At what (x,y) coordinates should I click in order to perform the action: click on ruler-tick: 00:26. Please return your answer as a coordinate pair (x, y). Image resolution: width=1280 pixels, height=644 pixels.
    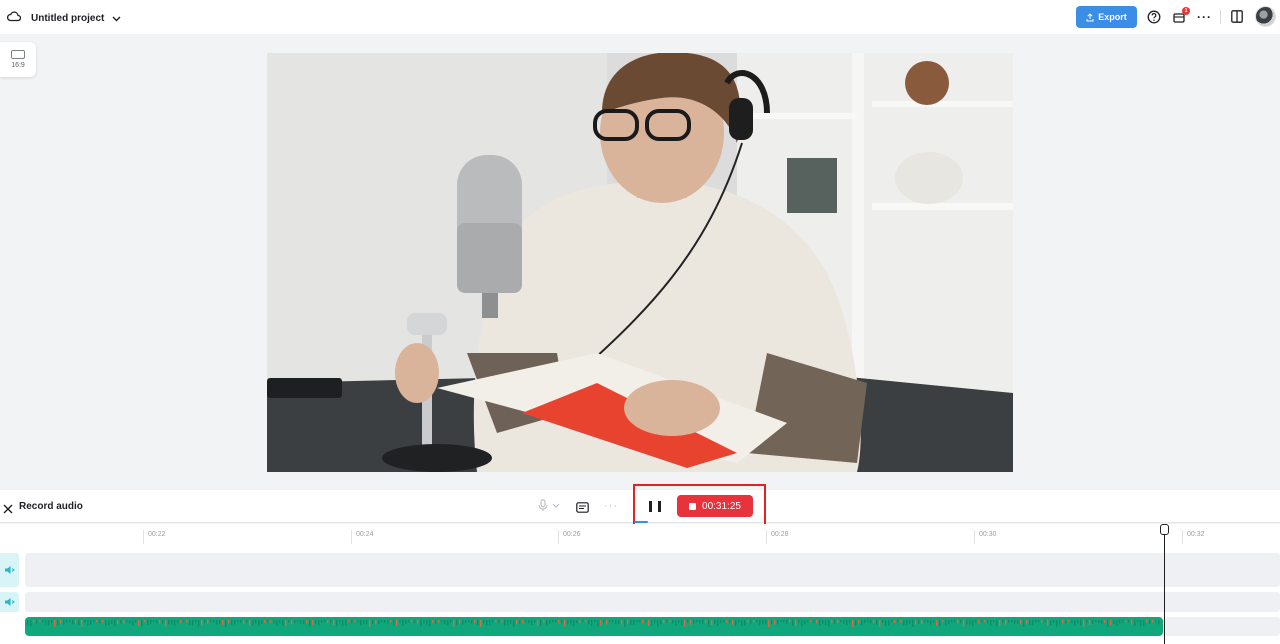
    Looking at the image, I should click on (569, 537).